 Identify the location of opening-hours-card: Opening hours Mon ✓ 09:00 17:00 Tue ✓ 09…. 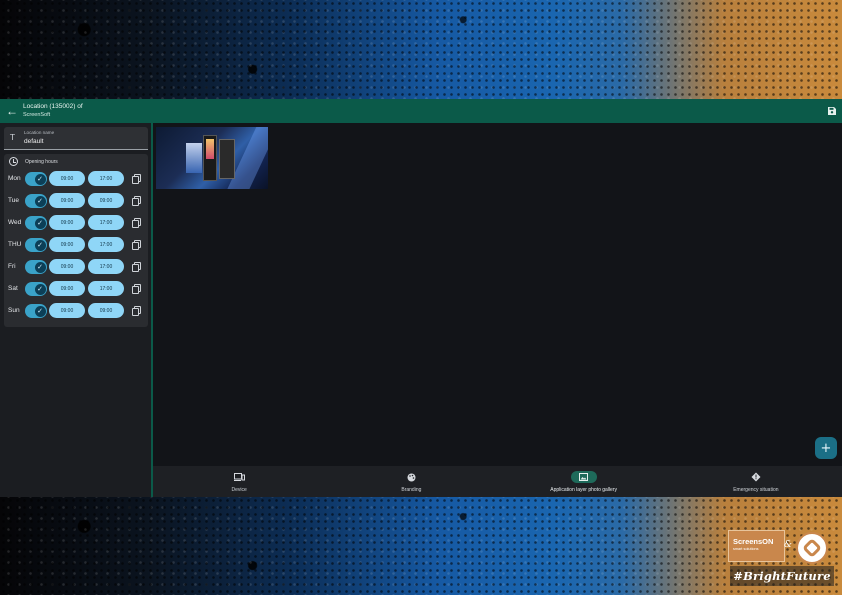
(76, 240).